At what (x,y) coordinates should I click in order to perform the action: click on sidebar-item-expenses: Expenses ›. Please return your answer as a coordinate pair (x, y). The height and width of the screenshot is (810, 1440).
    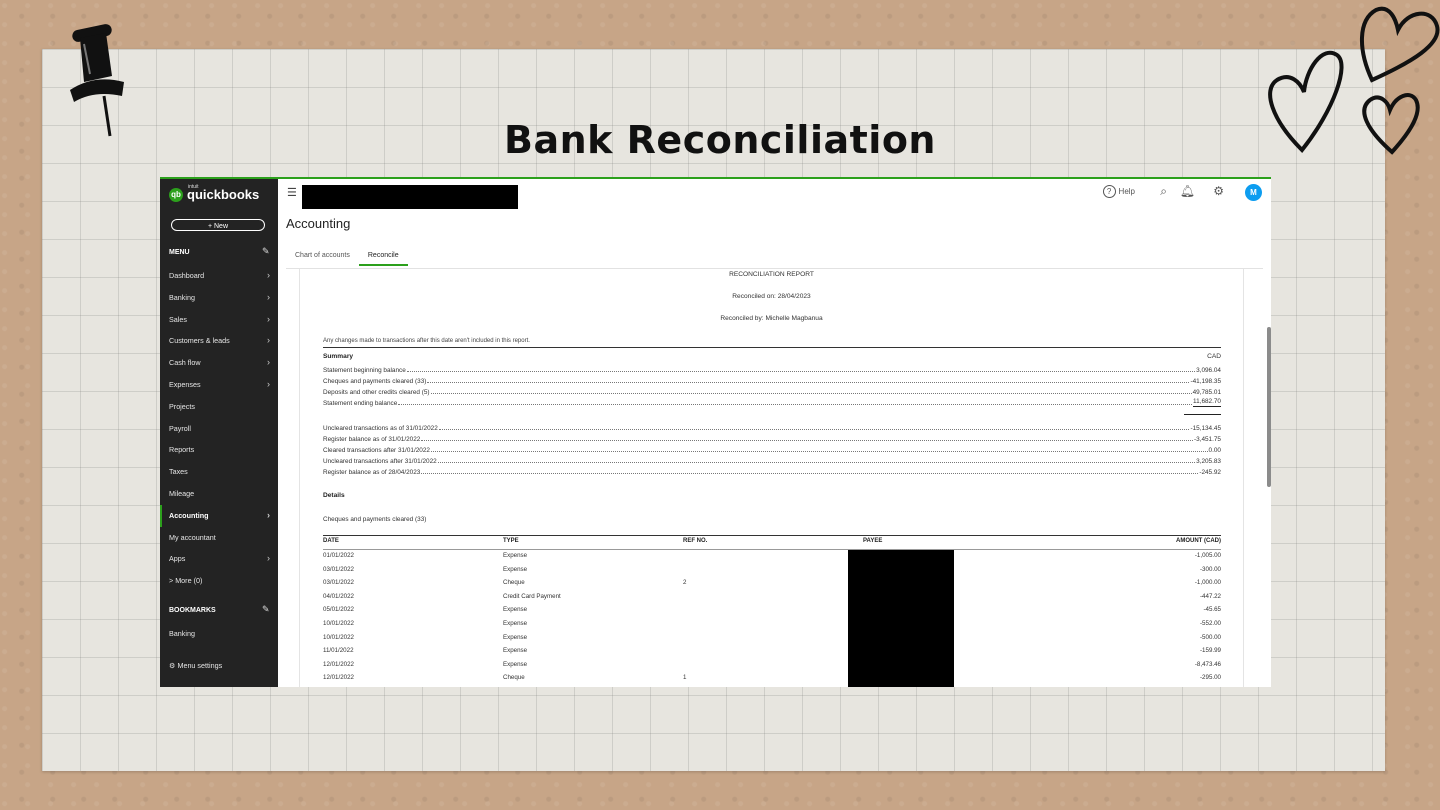
    Looking at the image, I should click on (219, 385).